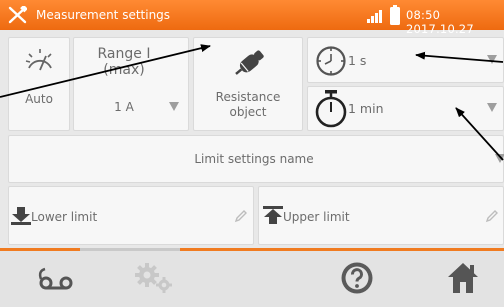  I want to click on stopwatch-icon, so click(331, 61).